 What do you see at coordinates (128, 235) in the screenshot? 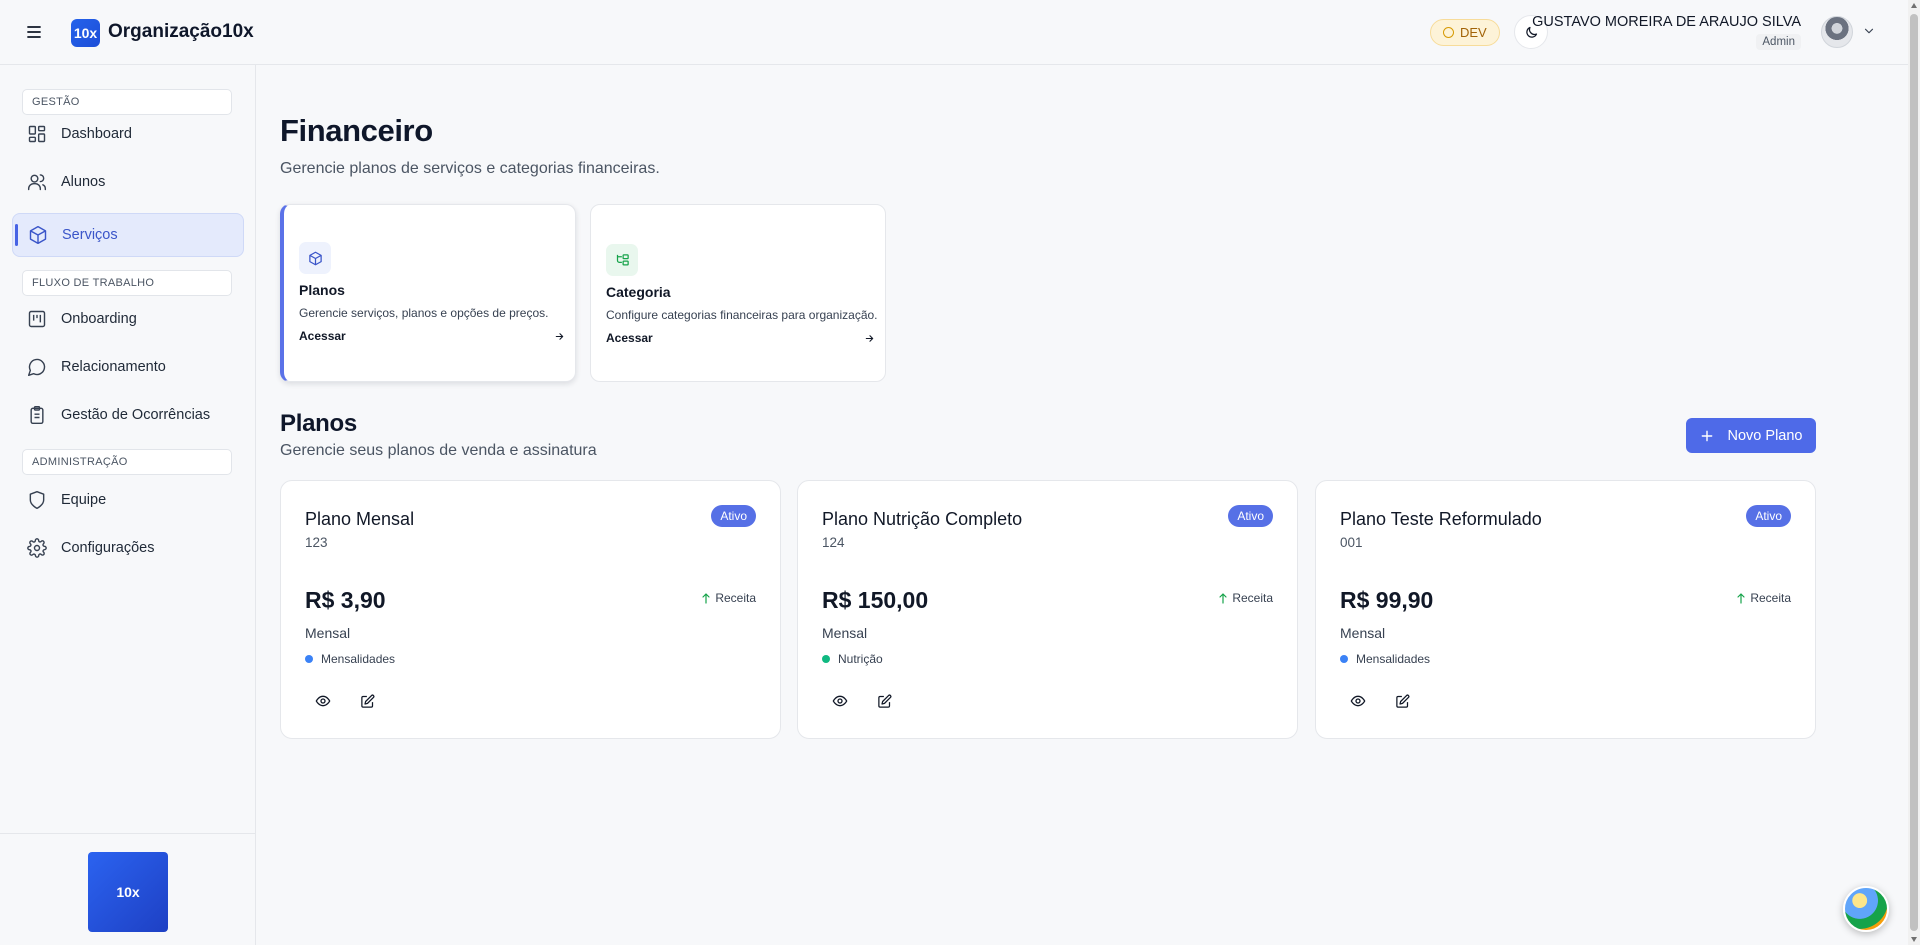
I see `sidebar-item-servicos: Serviços` at bounding box center [128, 235].